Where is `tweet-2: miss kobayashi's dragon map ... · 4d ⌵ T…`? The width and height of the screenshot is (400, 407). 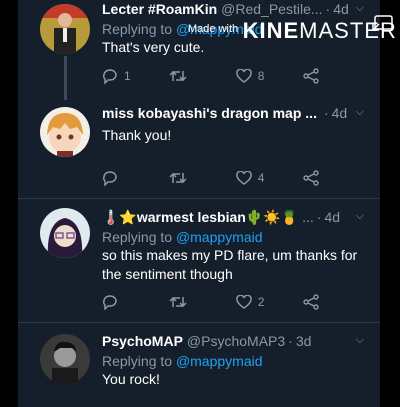
tweet-2: miss kobayashi's dragon map ... · 4d ⌵ T… is located at coordinates (236, 124).